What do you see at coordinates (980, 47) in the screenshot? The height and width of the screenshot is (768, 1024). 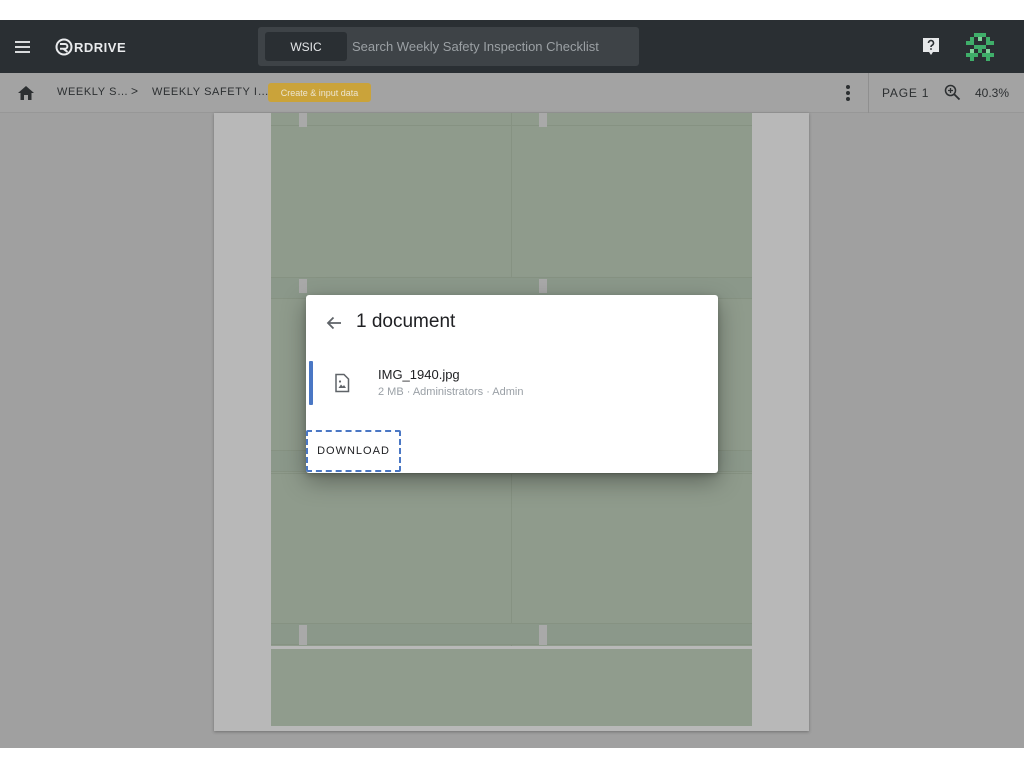 I see `pixel-avatar-icon` at bounding box center [980, 47].